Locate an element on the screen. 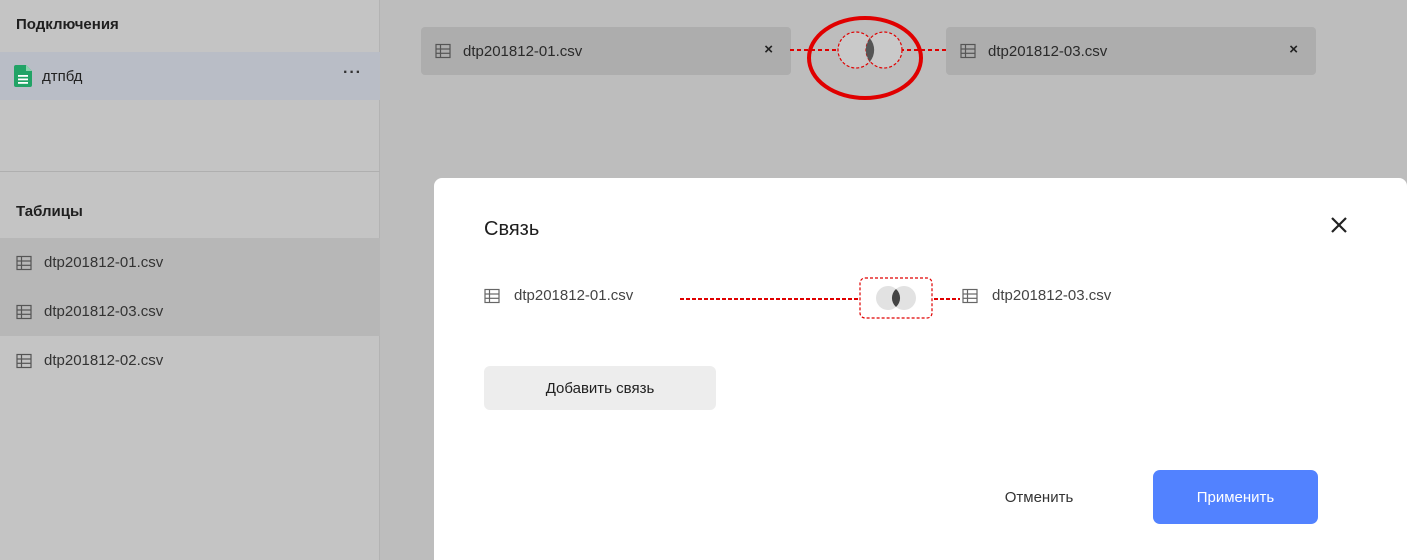  add-link-button: Добавить связь is located at coordinates (600, 388).